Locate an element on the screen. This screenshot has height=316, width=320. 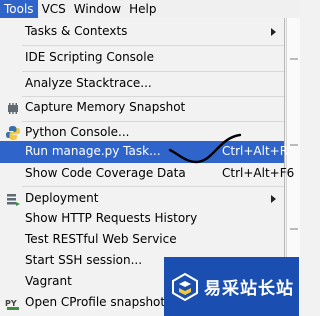
menu-item-label: Test RESTful Web Service is located at coordinates (101, 239).